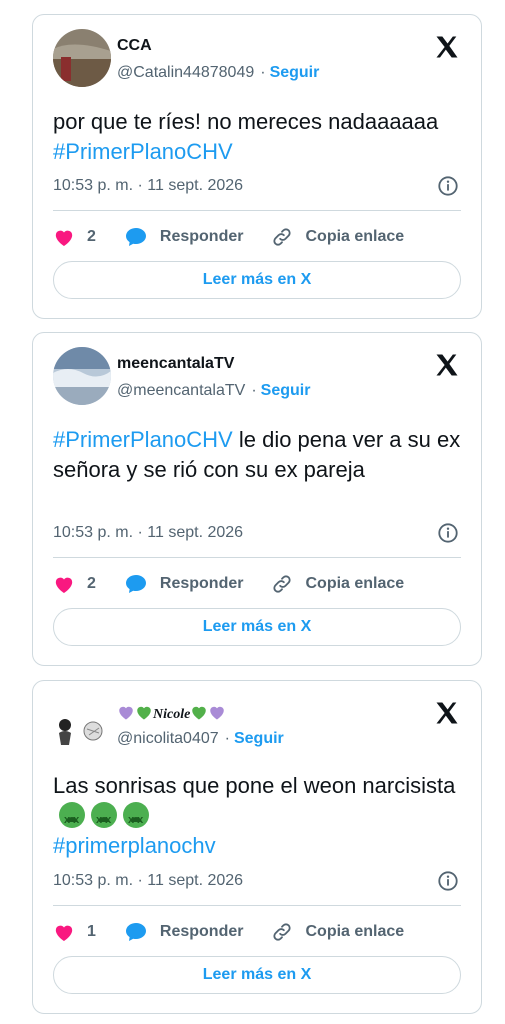  What do you see at coordinates (185, 72) in the screenshot?
I see `user-handle: @Catalin44878049` at bounding box center [185, 72].